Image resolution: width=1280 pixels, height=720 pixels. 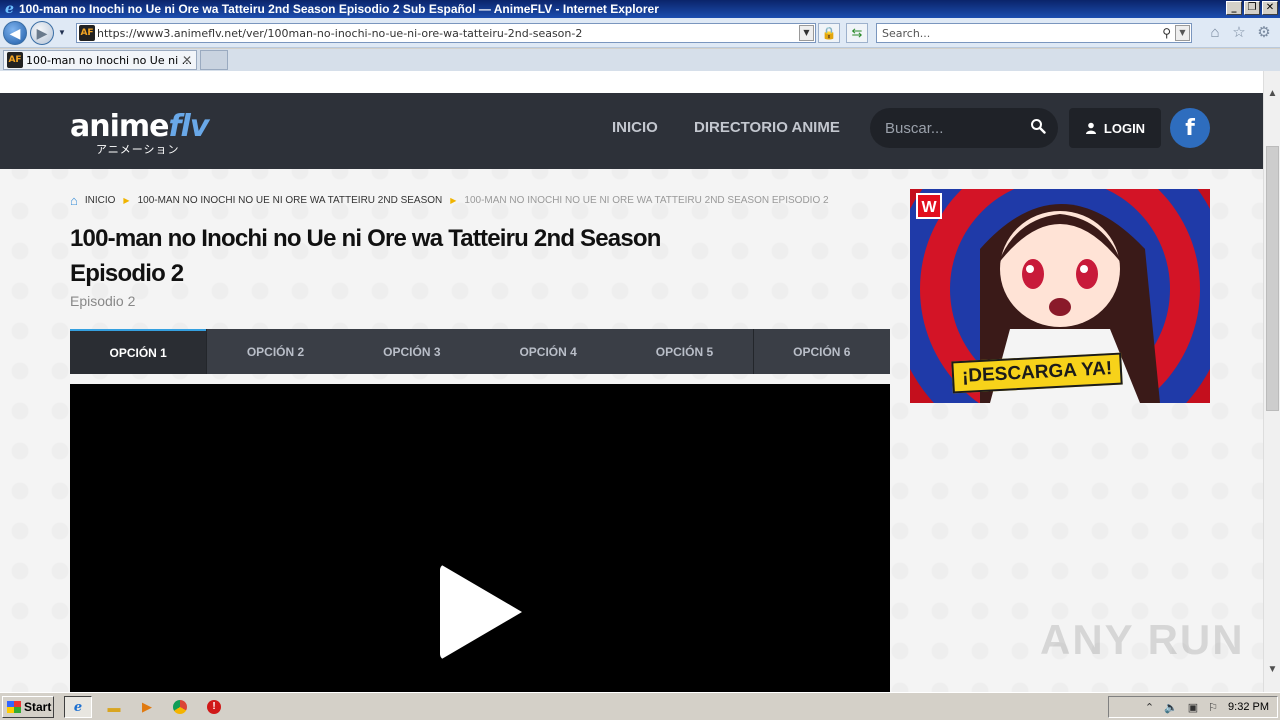 I want to click on address-dropdown-icon: ▼, so click(x=806, y=33).